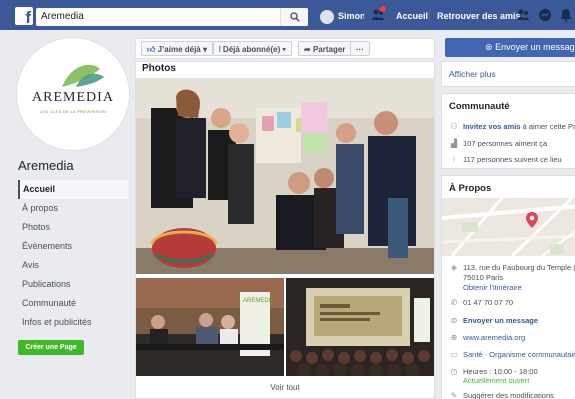 The width and height of the screenshot is (575, 399). What do you see at coordinates (285, 387) in the screenshot?
I see `see-all-photos-link: Voir tout` at bounding box center [285, 387].